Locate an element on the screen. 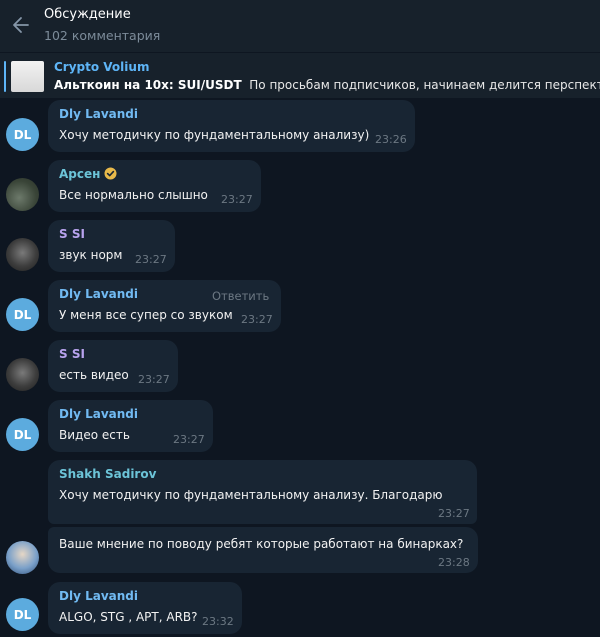 The width and height of the screenshot is (600, 637). message-bubble: S SI есть видео 23:27 is located at coordinates (113, 366).